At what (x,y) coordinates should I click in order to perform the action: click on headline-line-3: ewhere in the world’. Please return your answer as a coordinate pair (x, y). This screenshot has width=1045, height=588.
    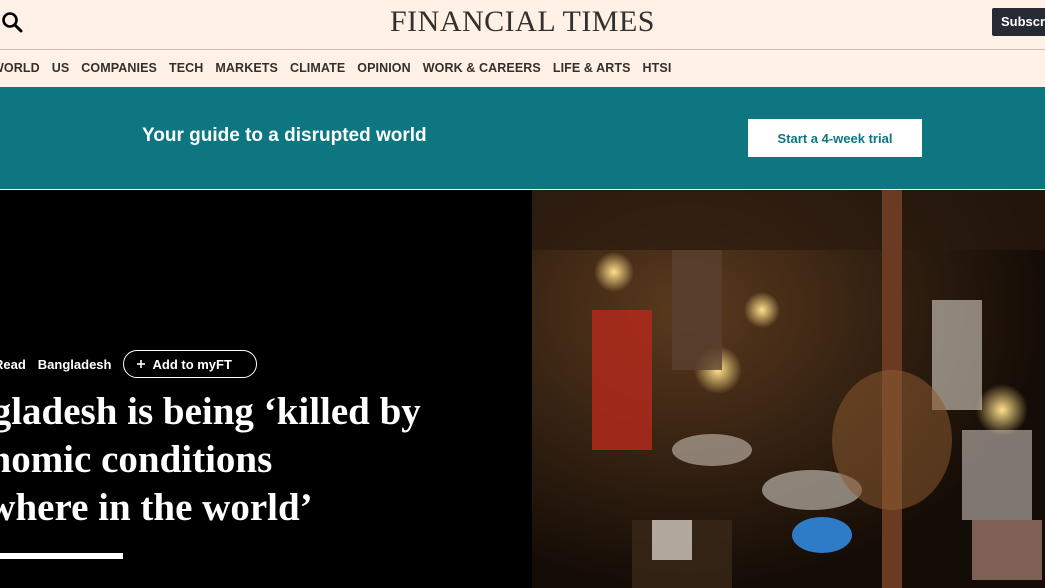
    Looking at the image, I should click on (156, 507).